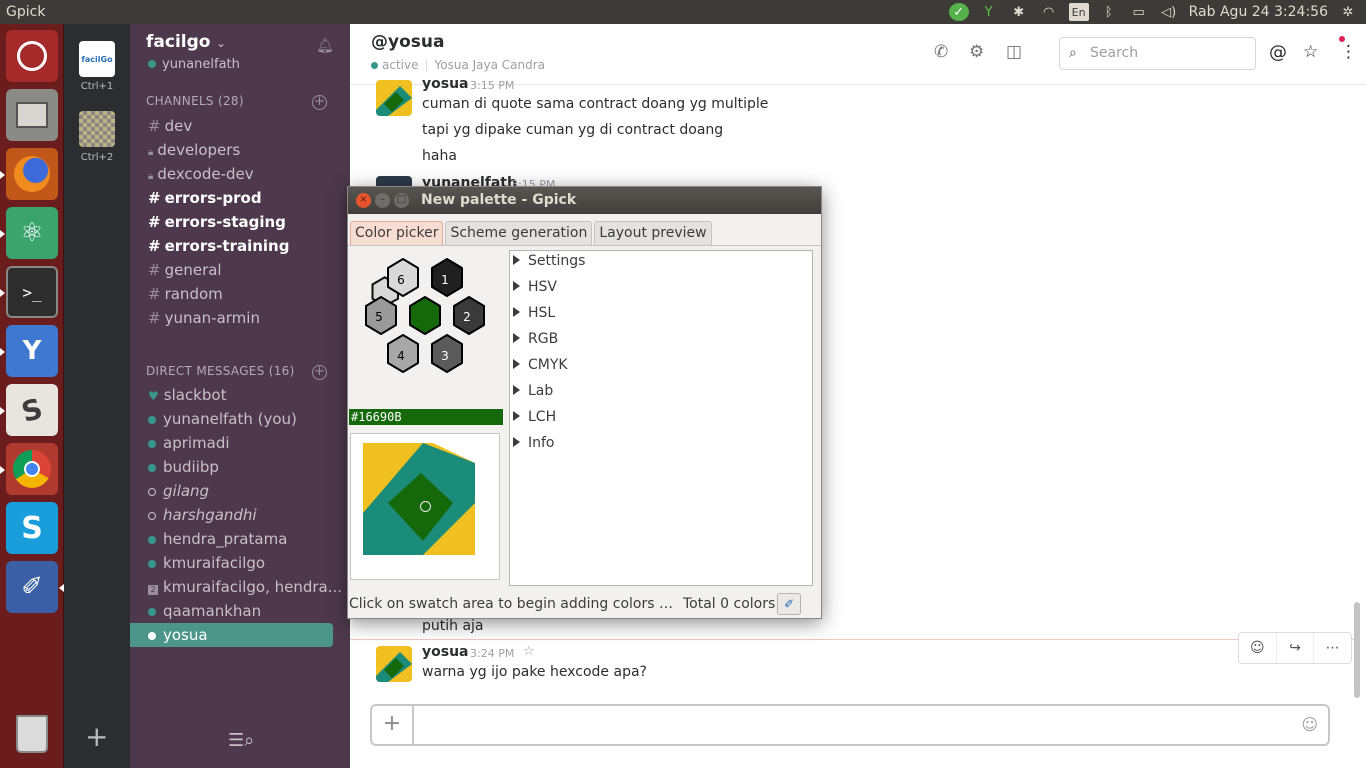 Image resolution: width=1366 pixels, height=768 pixels. I want to click on tab-color-picker: Color picker, so click(397, 233).